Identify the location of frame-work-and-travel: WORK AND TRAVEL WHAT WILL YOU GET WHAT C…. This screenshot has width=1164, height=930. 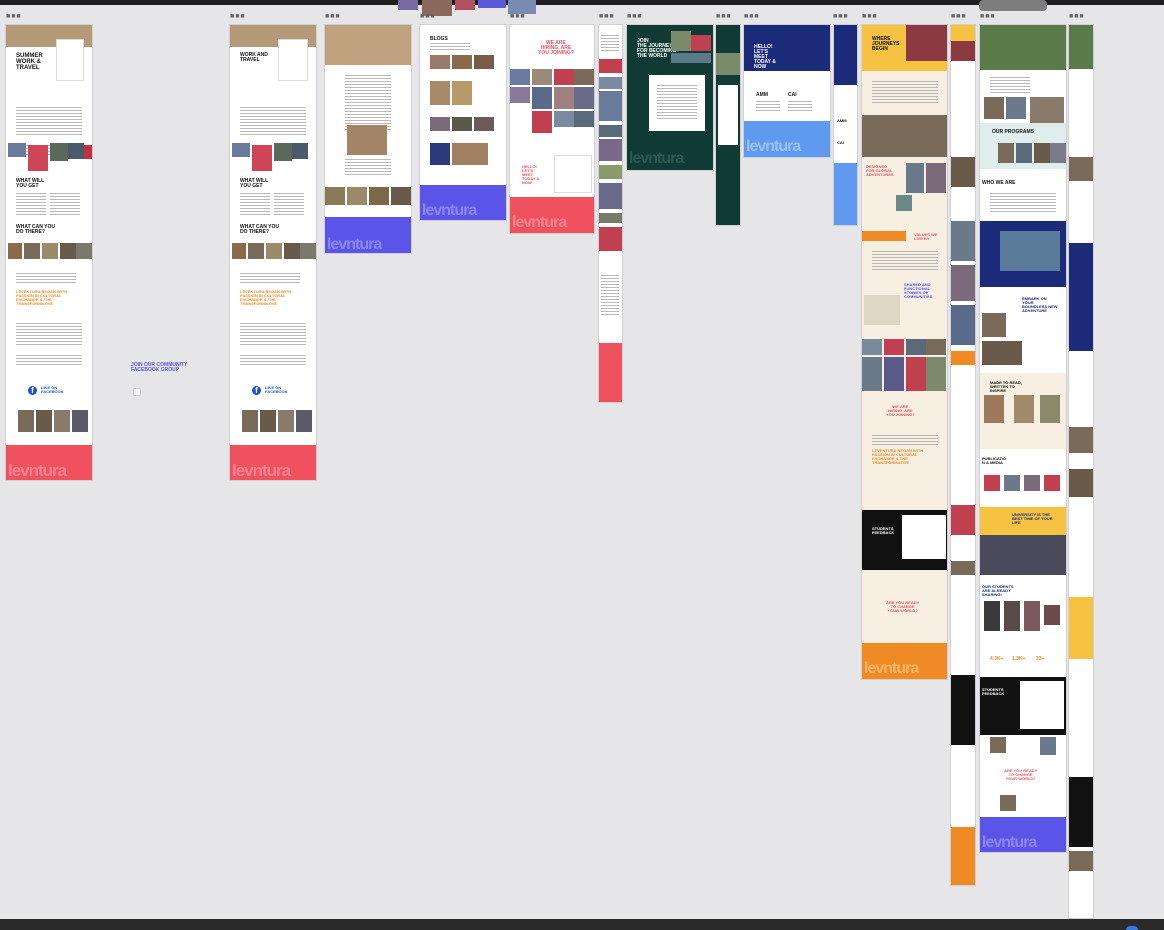
(273, 252).